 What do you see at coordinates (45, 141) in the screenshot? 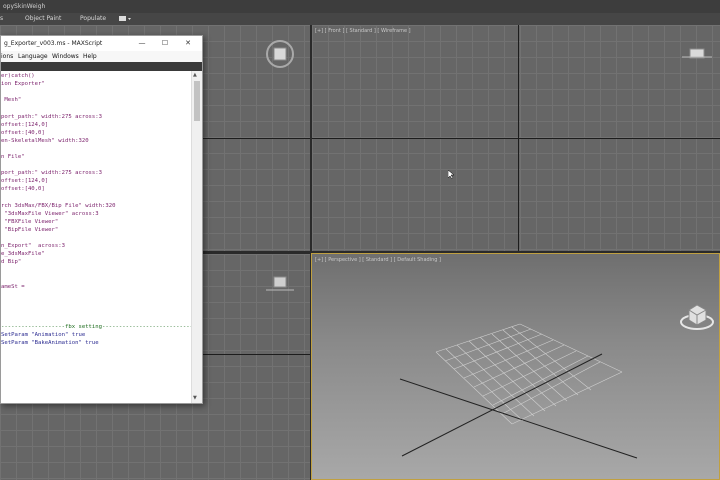
I see `code-line: en-SkeletalMesh" width:320` at bounding box center [45, 141].